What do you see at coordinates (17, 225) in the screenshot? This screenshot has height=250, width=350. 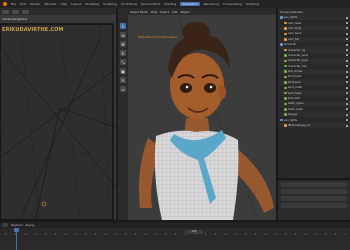 I see `playback-menu: Playback` at bounding box center [17, 225].